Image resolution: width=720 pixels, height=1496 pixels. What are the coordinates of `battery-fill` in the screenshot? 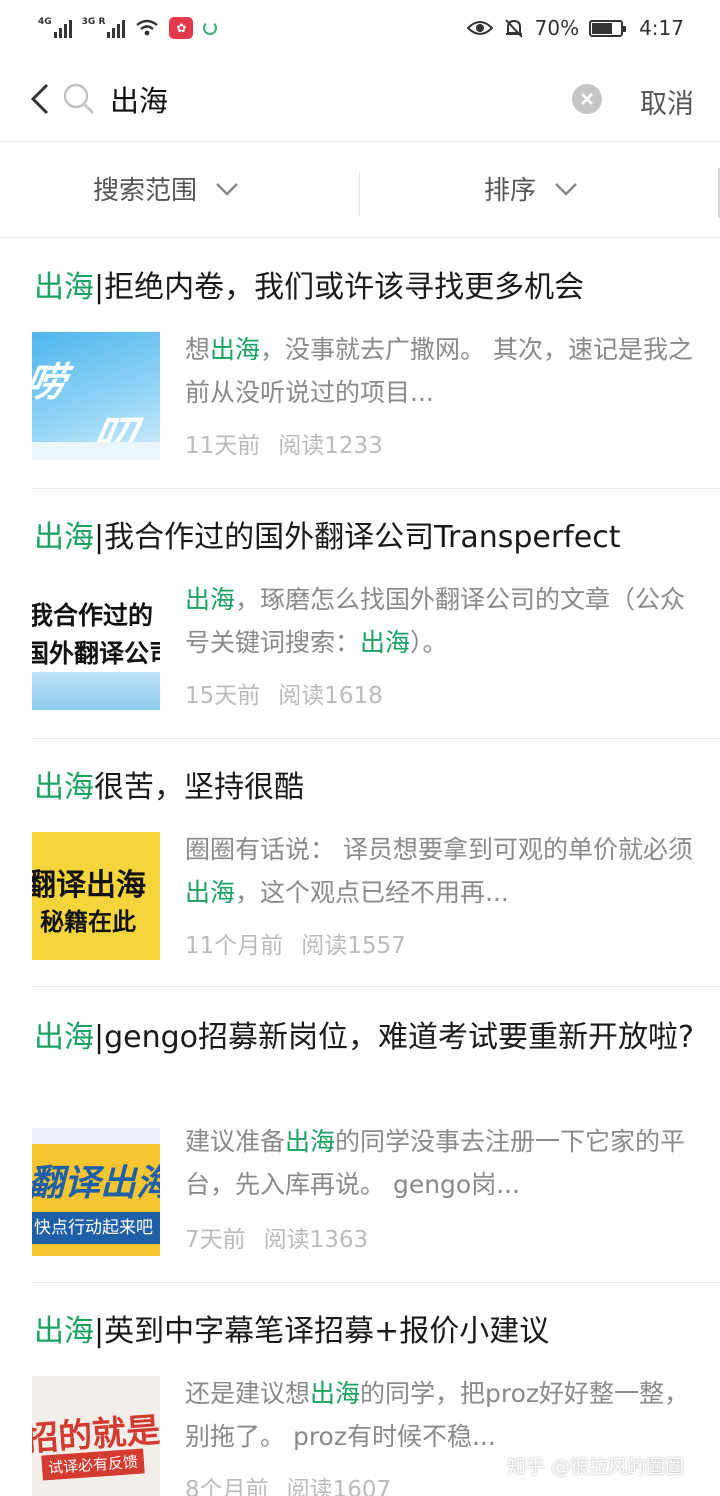 It's located at (602, 28).